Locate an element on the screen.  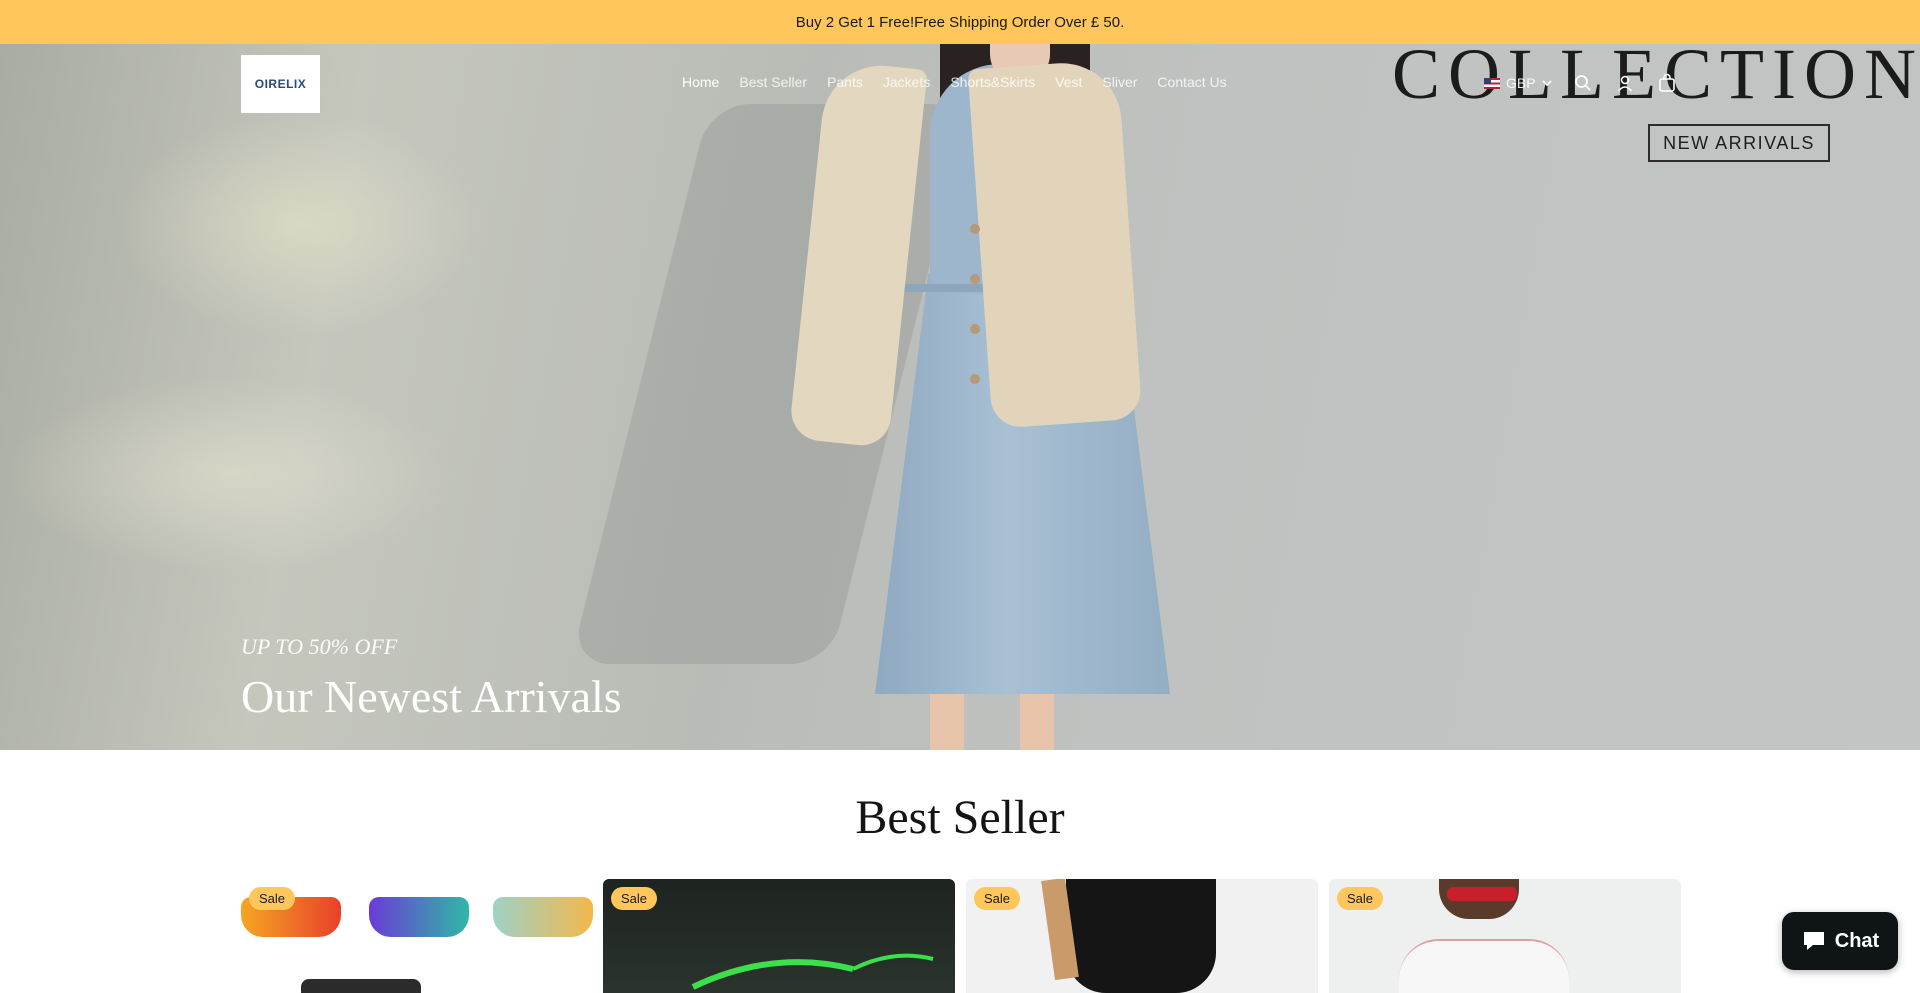
nav-shorts-skirts: Shorts&Skirts is located at coordinates (992, 82).